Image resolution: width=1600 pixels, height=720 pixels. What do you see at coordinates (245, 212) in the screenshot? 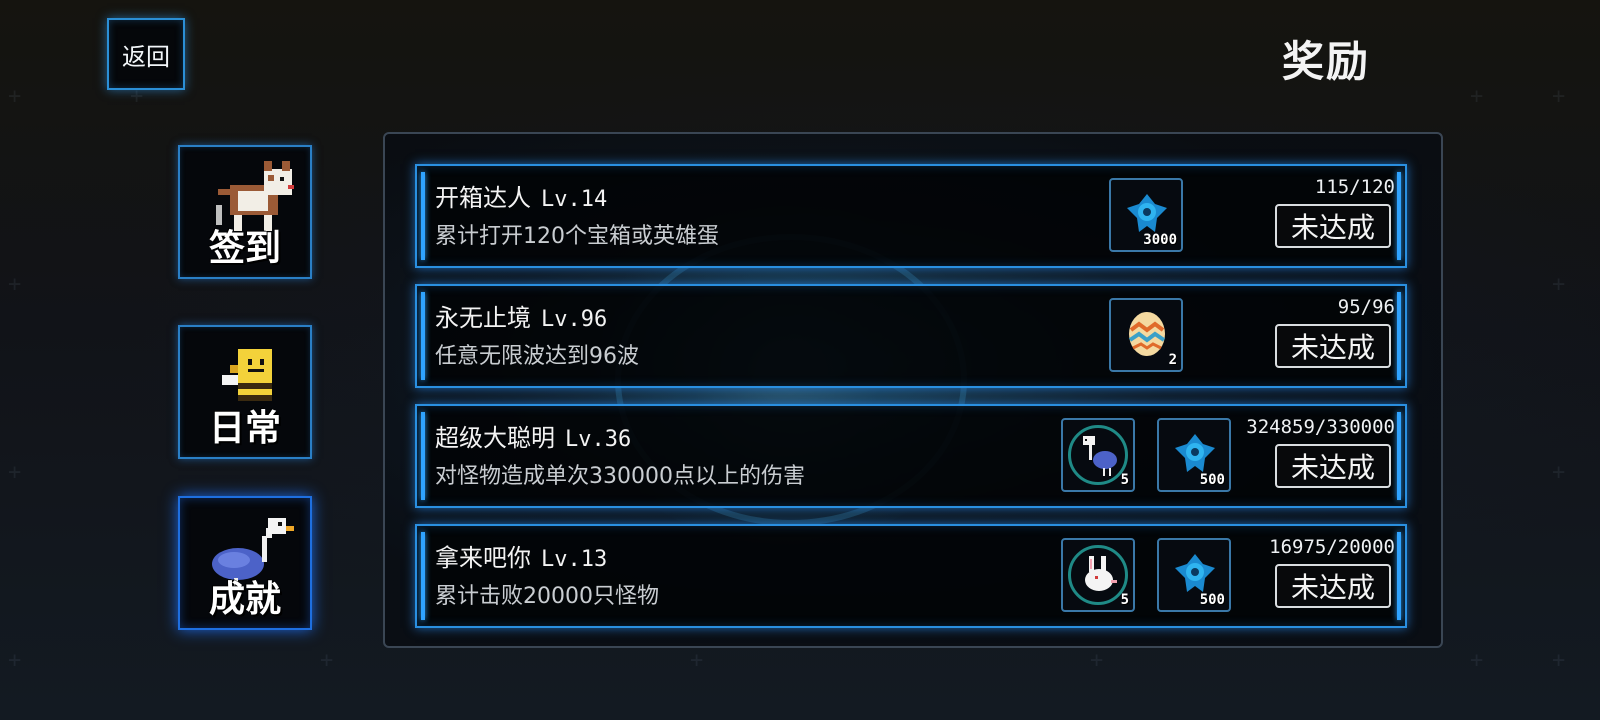
I see `tab-sign-in: 签到` at bounding box center [245, 212].